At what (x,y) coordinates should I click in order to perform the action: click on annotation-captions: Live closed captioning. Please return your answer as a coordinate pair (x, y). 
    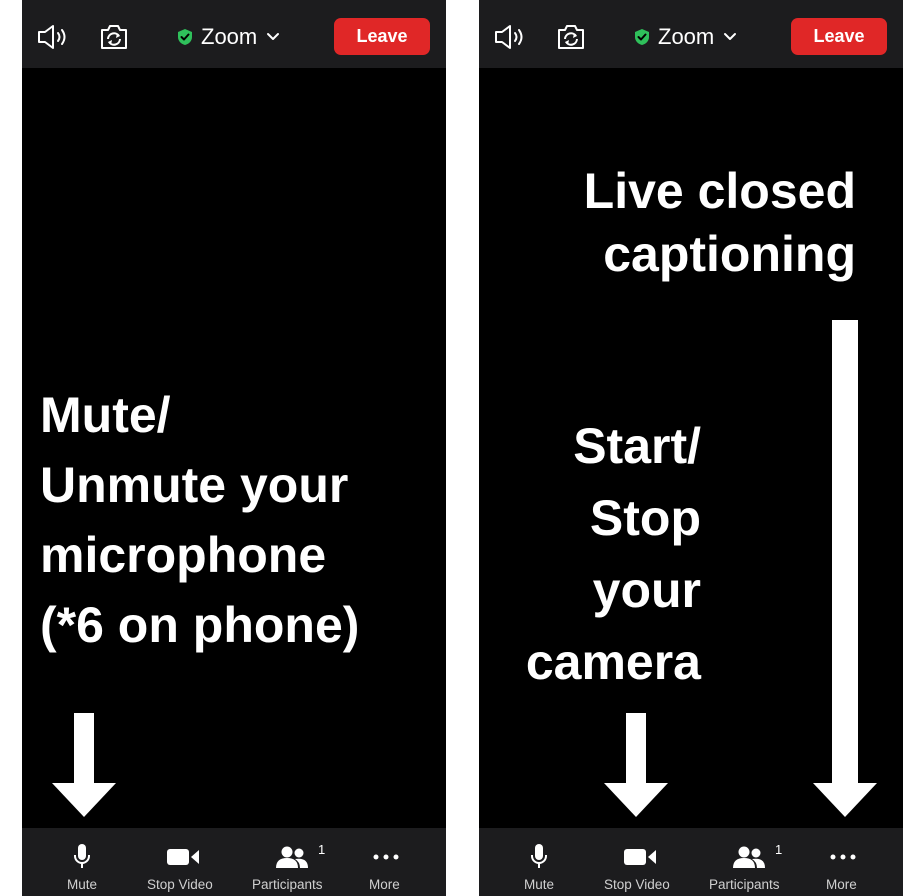
    Looking at the image, I should click on (719, 222).